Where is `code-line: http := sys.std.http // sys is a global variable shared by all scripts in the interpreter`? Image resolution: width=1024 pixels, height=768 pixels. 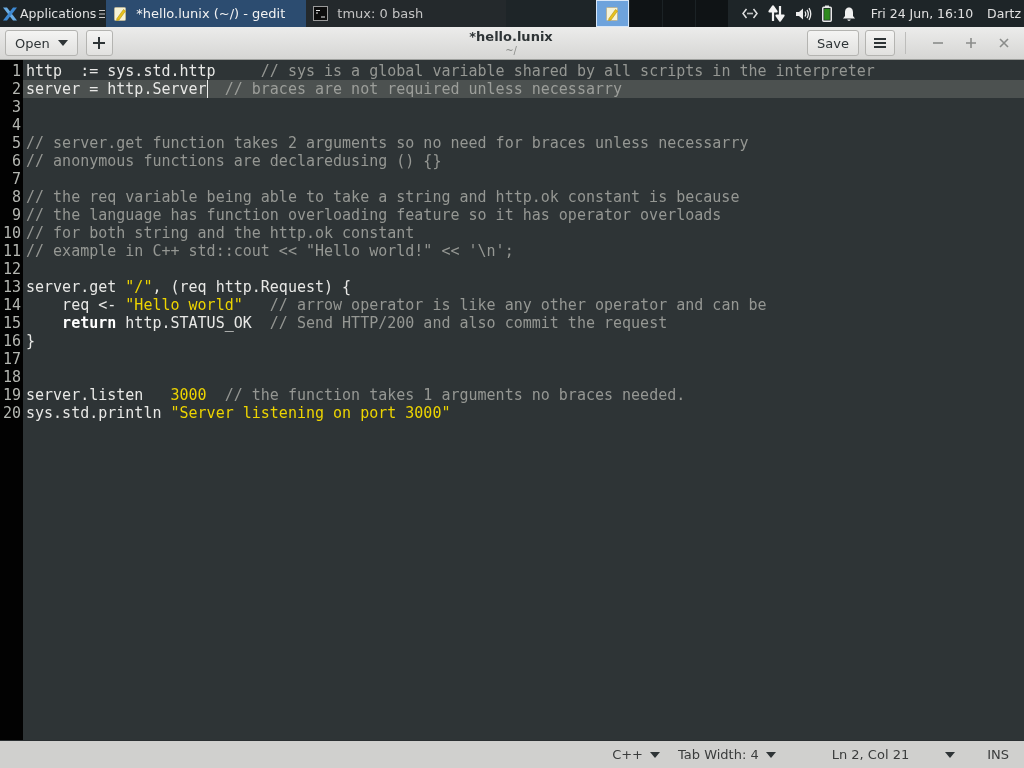
code-line: http := sys.std.http // sys is a global variable shared by all scripts in the interpreter is located at coordinates (450, 71).